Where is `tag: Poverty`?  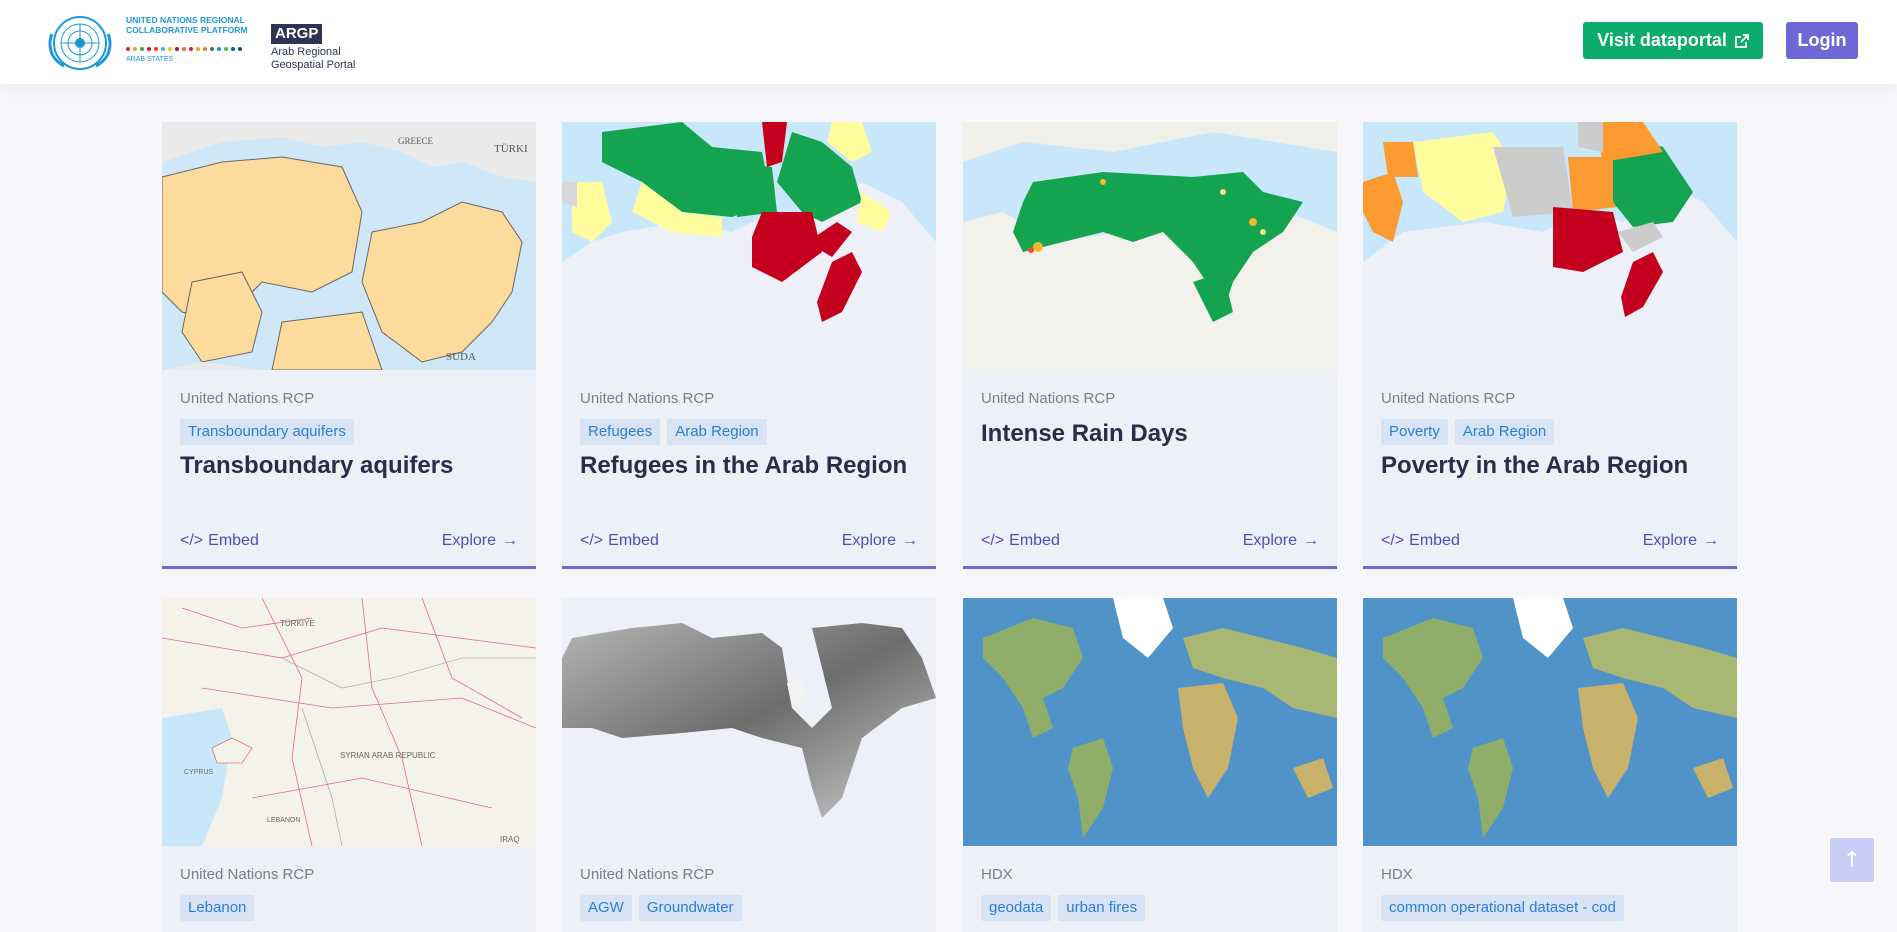 tag: Poverty is located at coordinates (1414, 432).